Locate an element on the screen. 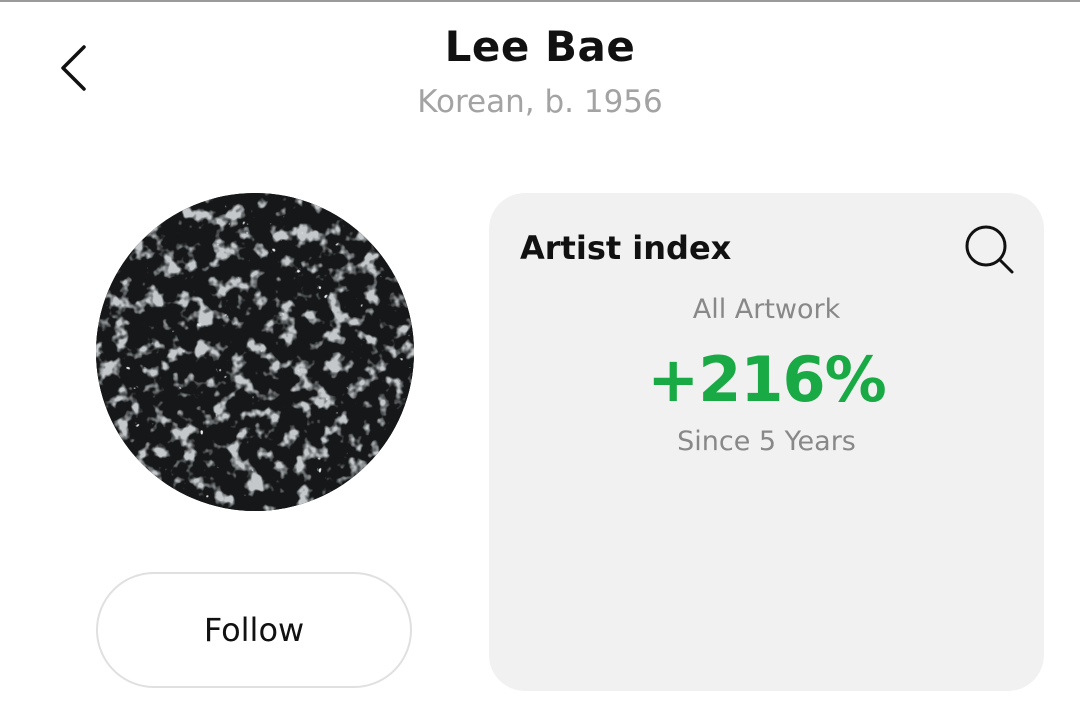 The width and height of the screenshot is (1080, 718). search-icon is located at coordinates (989, 249).